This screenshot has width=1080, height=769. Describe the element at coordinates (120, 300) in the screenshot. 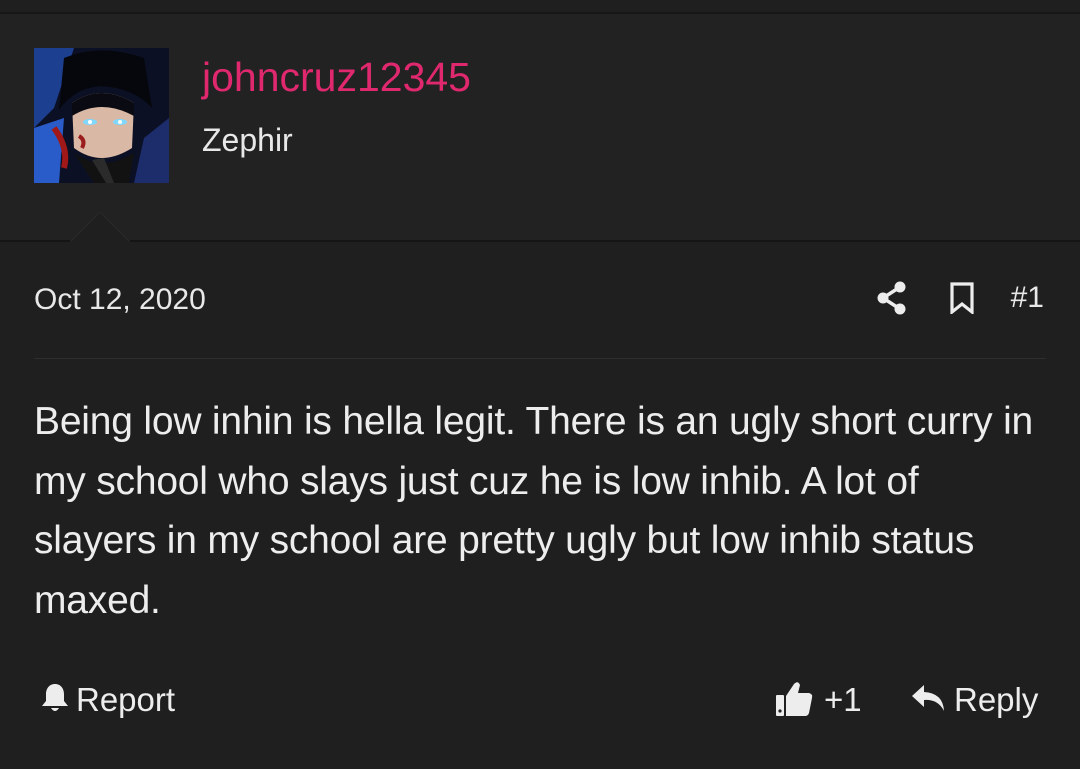

I see `post-date: Oct 12, 2020` at that location.